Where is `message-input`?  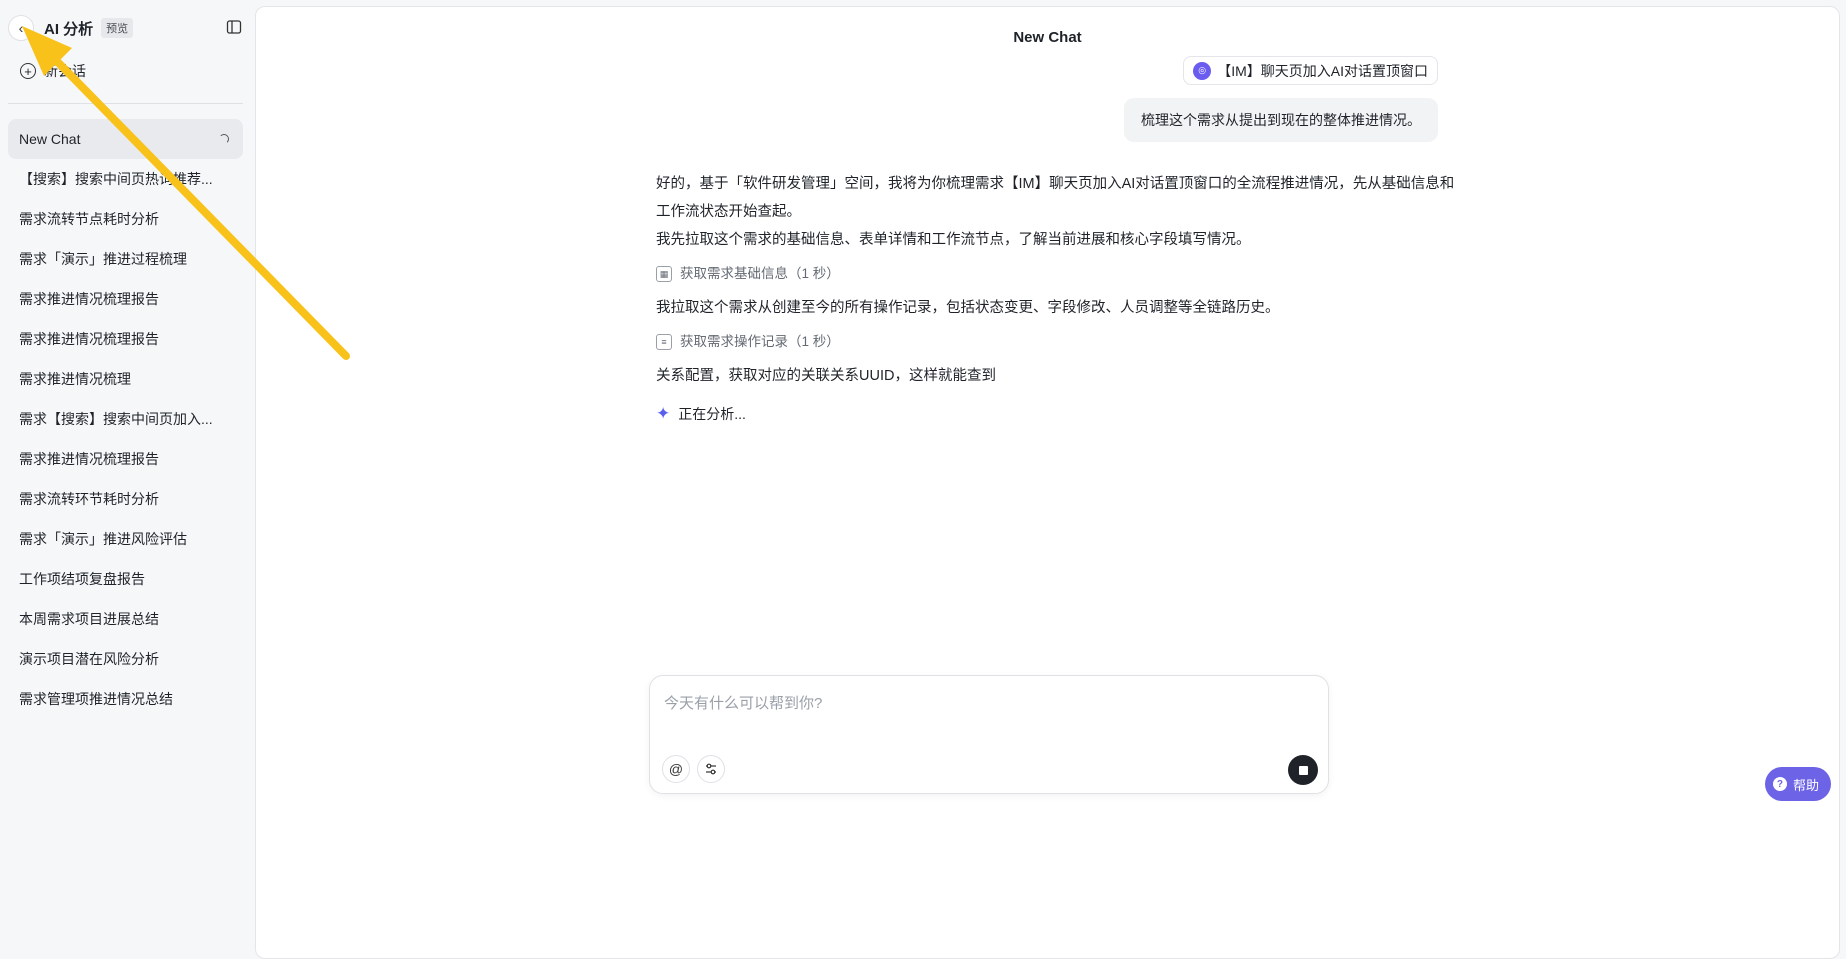 message-input is located at coordinates (984, 703).